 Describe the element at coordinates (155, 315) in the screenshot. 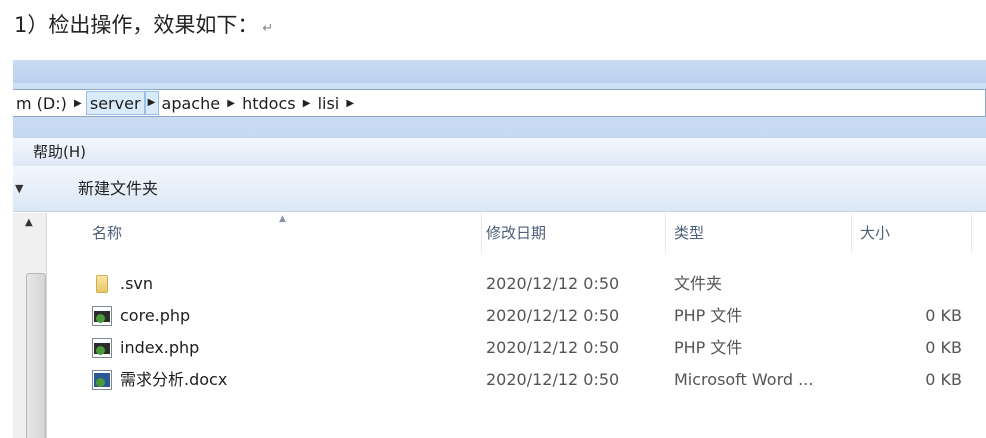

I see `file-name: core.php` at that location.